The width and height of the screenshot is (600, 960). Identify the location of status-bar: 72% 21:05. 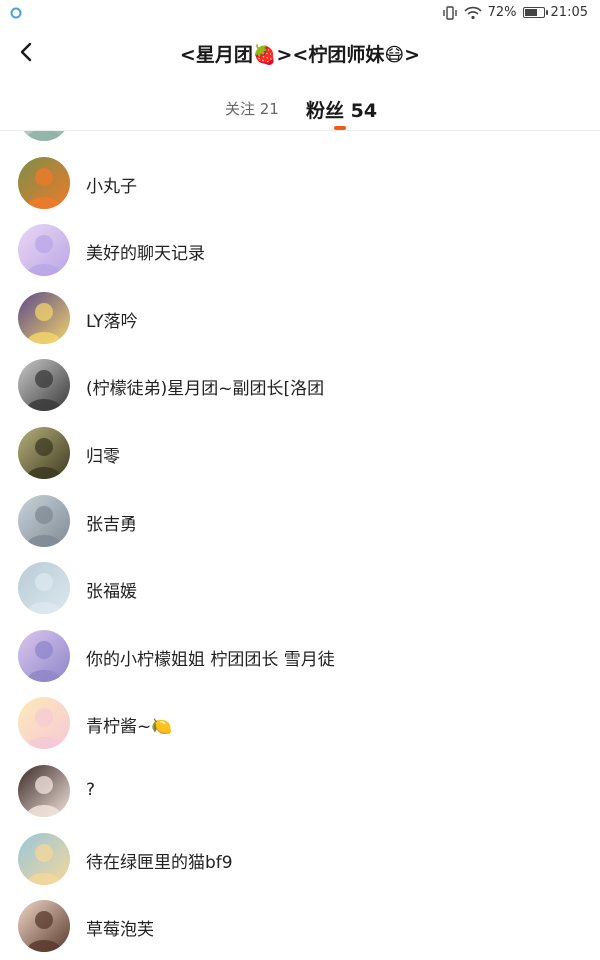
(300, 14).